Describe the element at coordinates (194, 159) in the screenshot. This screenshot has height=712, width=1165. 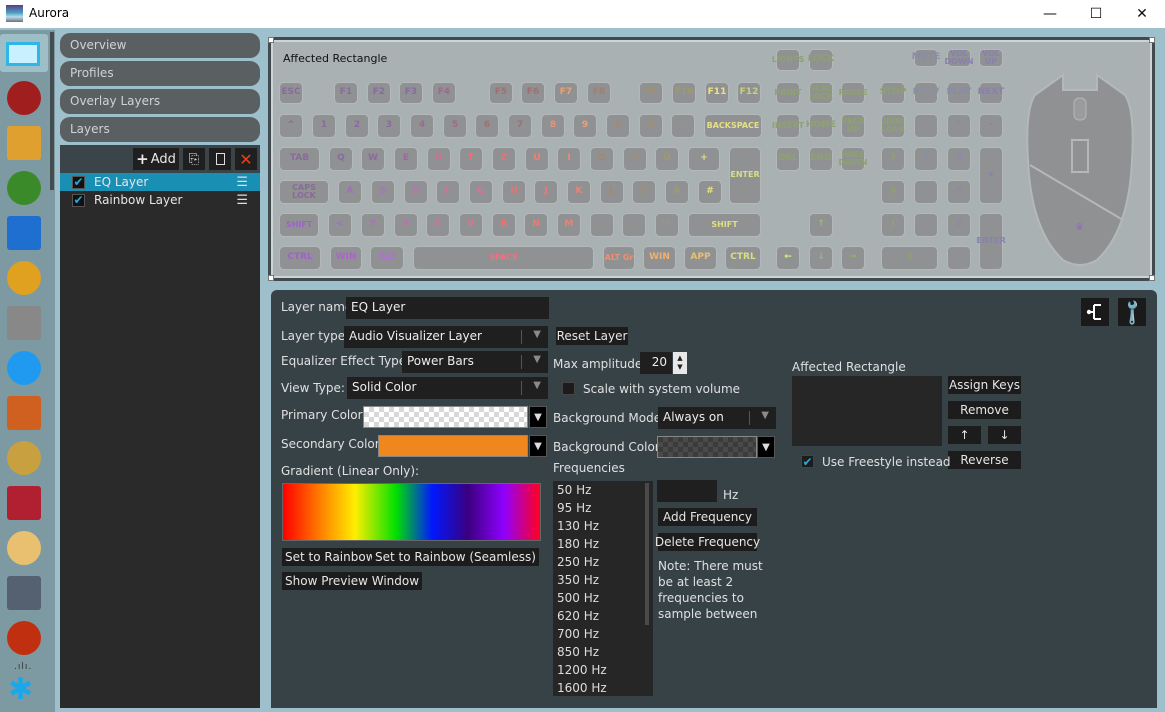
I see `copy-layer-button: ⎘` at that location.